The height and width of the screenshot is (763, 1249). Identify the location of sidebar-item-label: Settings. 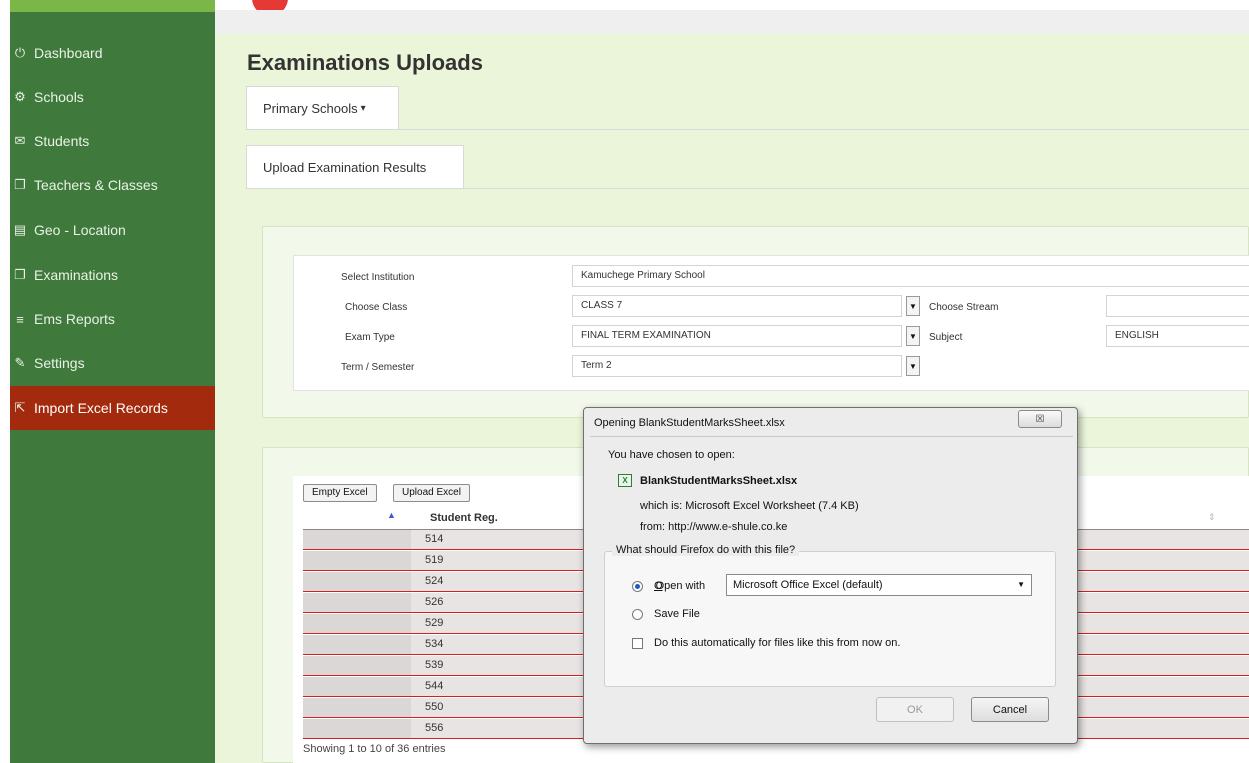
(59, 363).